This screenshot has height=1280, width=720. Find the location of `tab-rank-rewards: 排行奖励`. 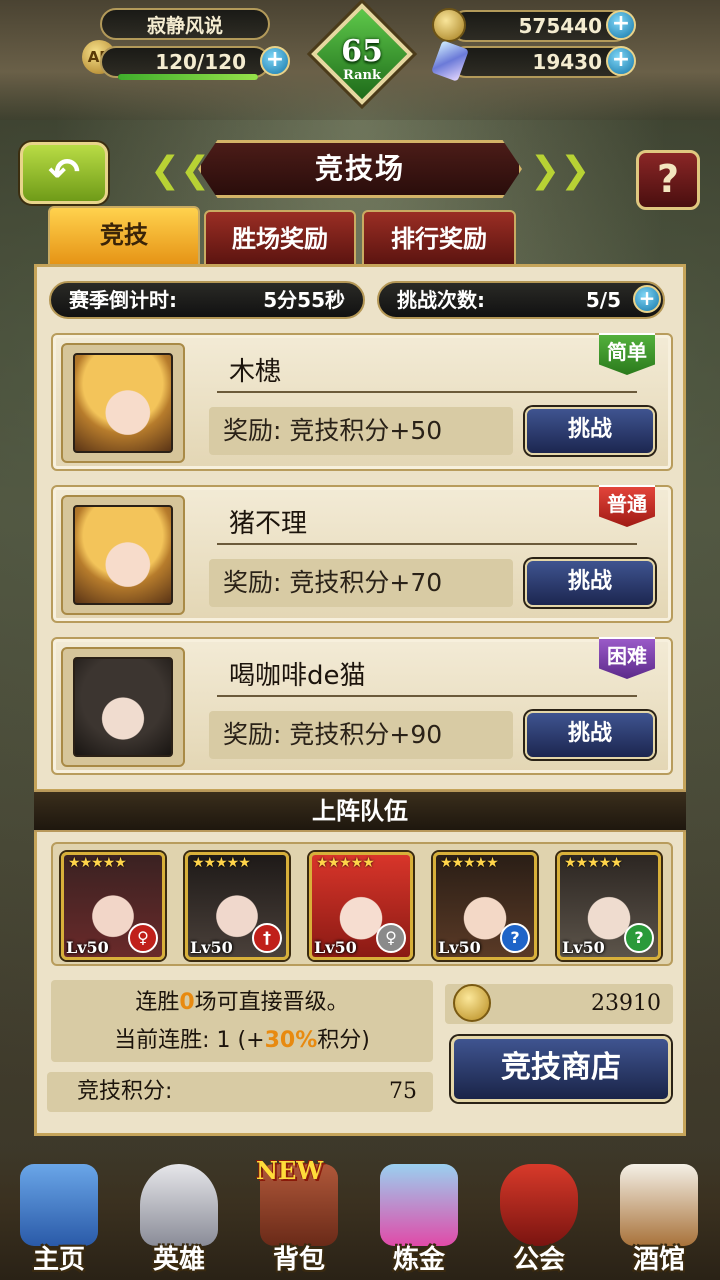

tab-rank-rewards: 排行奖励 is located at coordinates (439, 238).